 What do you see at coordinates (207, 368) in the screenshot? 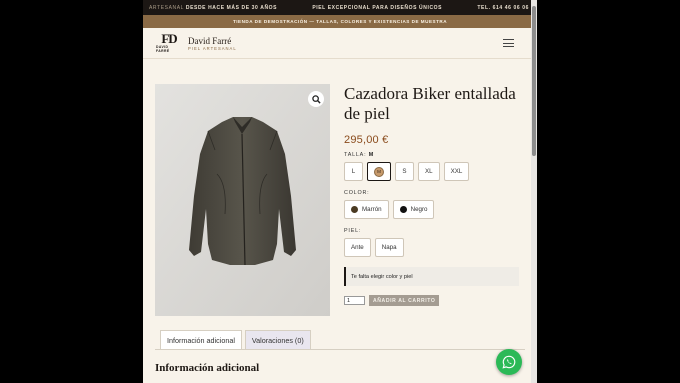
I see `additional-info-heading: Información adicional` at bounding box center [207, 368].